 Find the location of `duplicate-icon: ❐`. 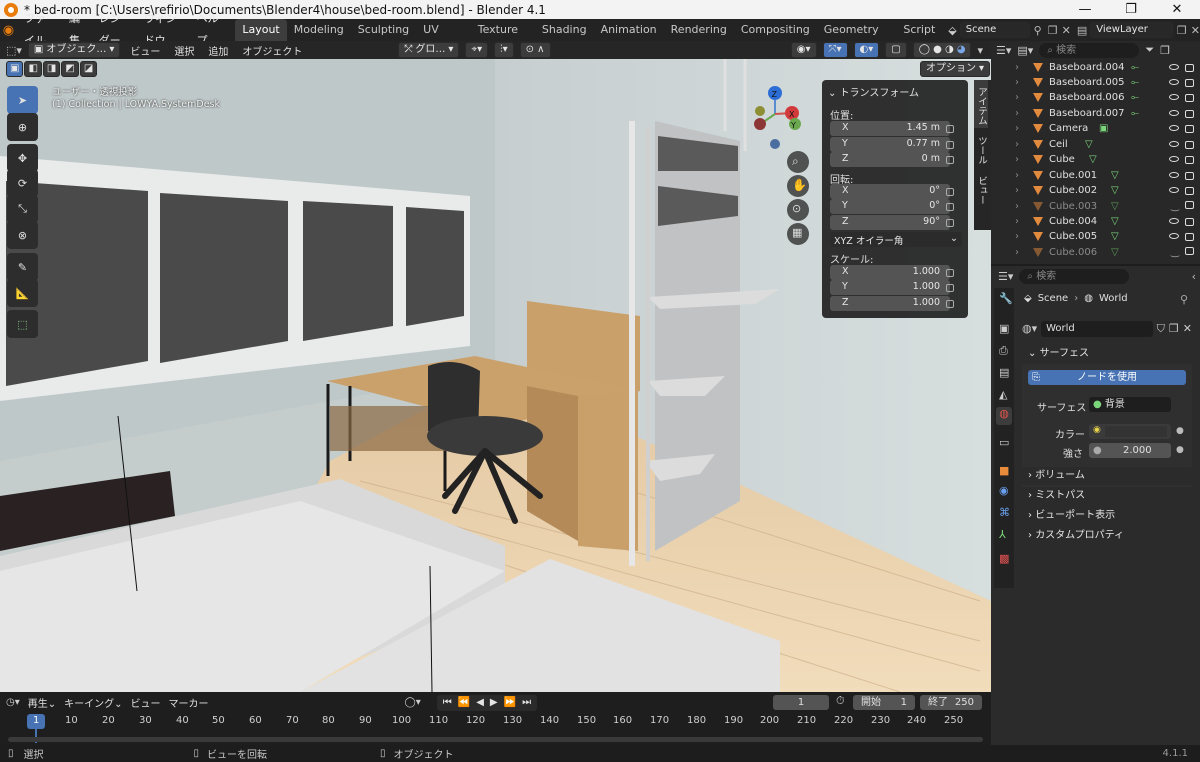

duplicate-icon: ❐ is located at coordinates (1174, 328).